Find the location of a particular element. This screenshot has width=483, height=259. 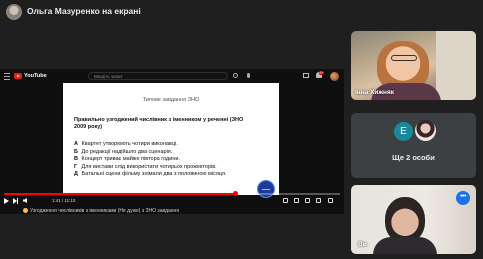

account-avatar-icon is located at coordinates (334, 76).